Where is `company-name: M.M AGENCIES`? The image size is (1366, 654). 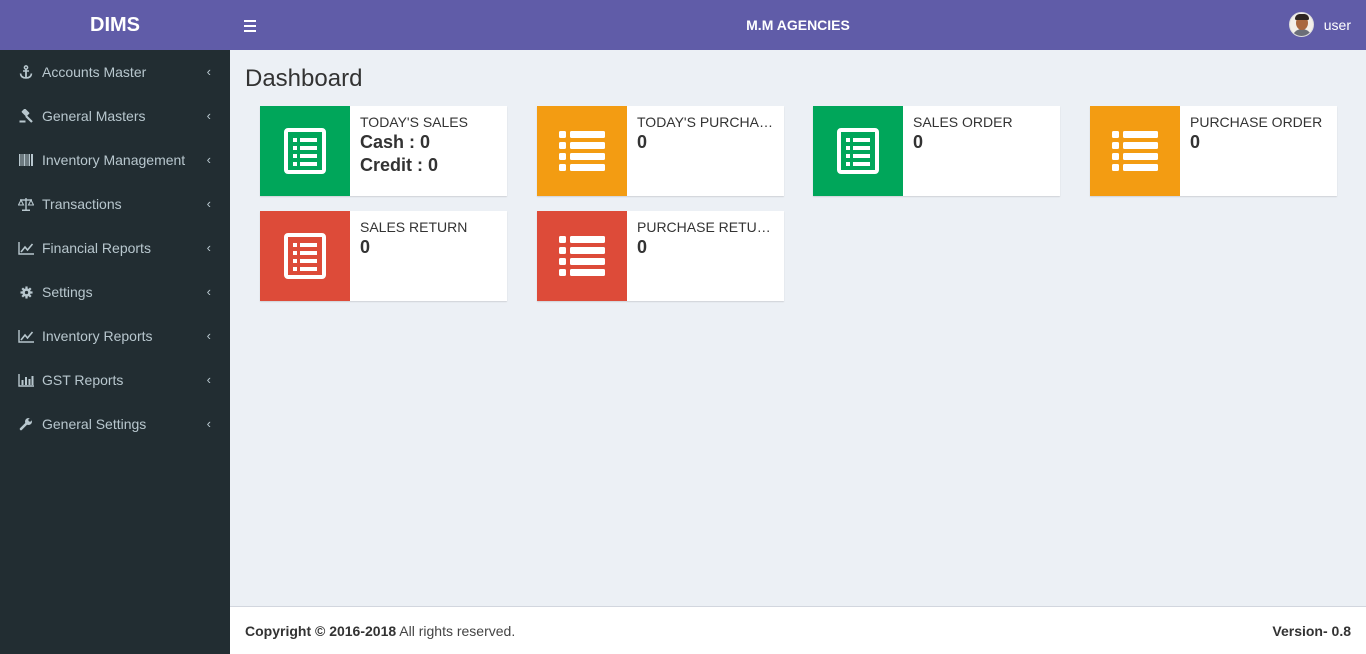 company-name: M.M AGENCIES is located at coordinates (798, 25).